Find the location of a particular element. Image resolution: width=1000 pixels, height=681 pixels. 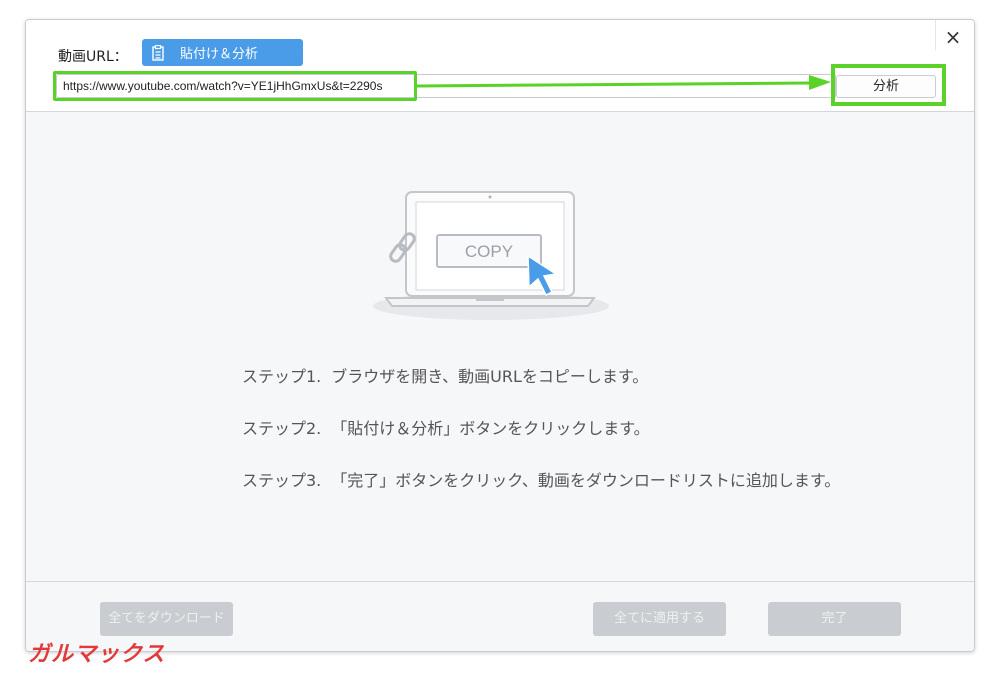

paste-and-analyze-label: 貼付け＆分析 is located at coordinates (219, 54).